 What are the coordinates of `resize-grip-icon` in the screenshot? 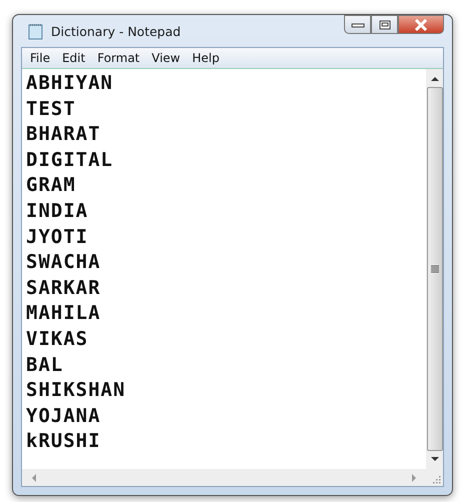 It's located at (436, 479).